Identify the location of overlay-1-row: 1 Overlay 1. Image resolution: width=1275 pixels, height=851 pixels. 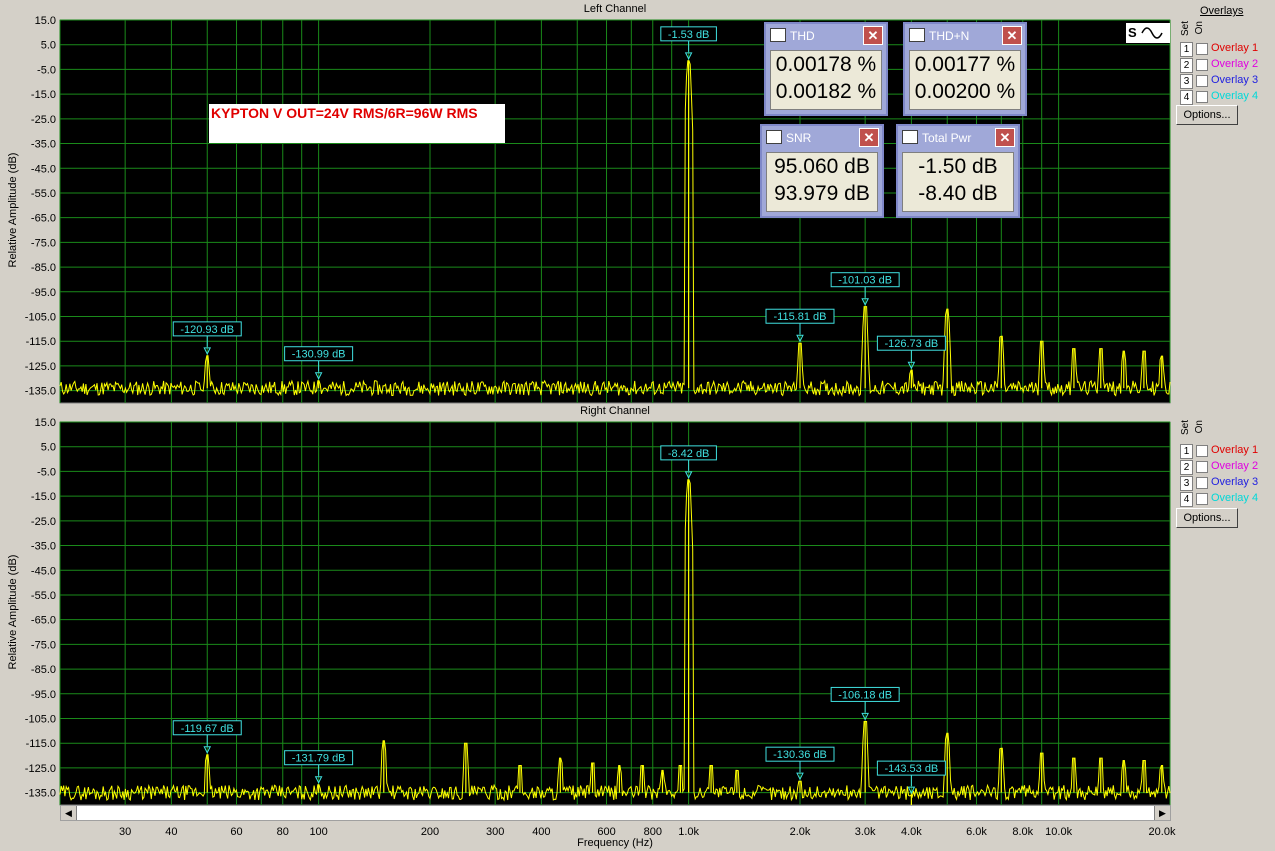
(1225, 451).